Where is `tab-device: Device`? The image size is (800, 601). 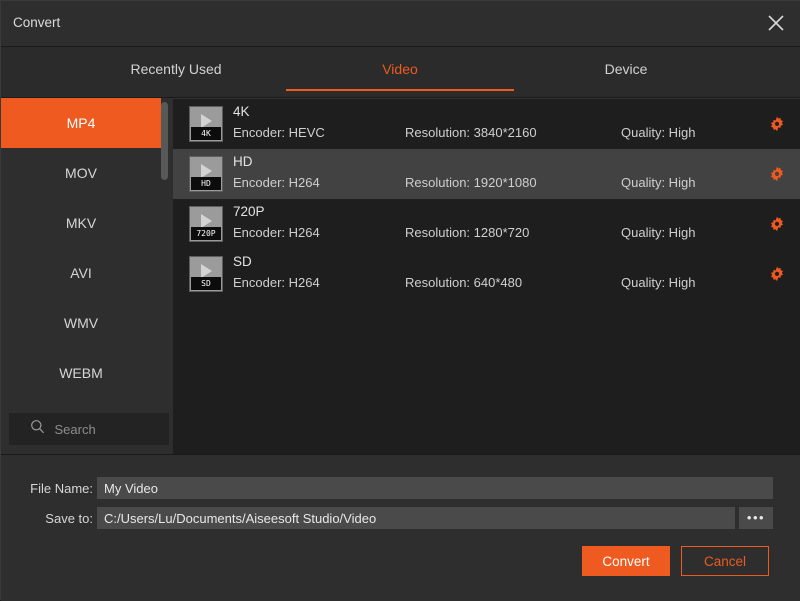 tab-device: Device is located at coordinates (626, 72).